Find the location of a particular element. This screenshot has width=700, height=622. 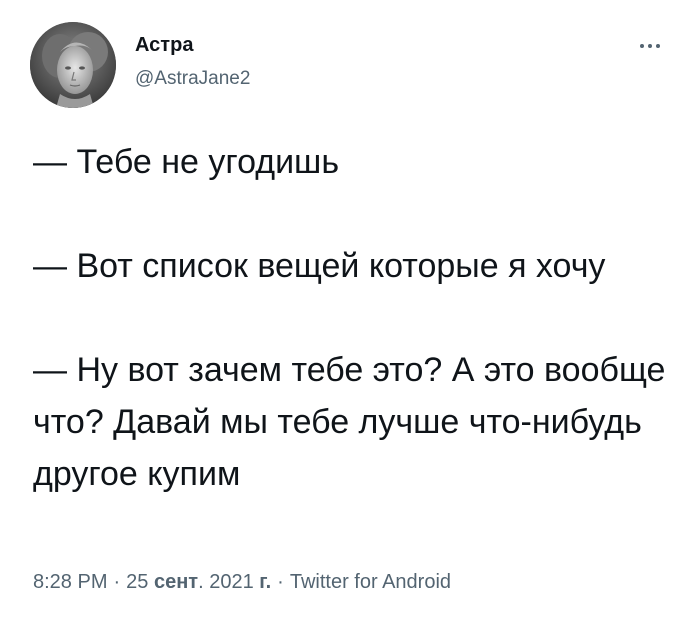

tweet-source: Twitter for Android is located at coordinates (370, 582).